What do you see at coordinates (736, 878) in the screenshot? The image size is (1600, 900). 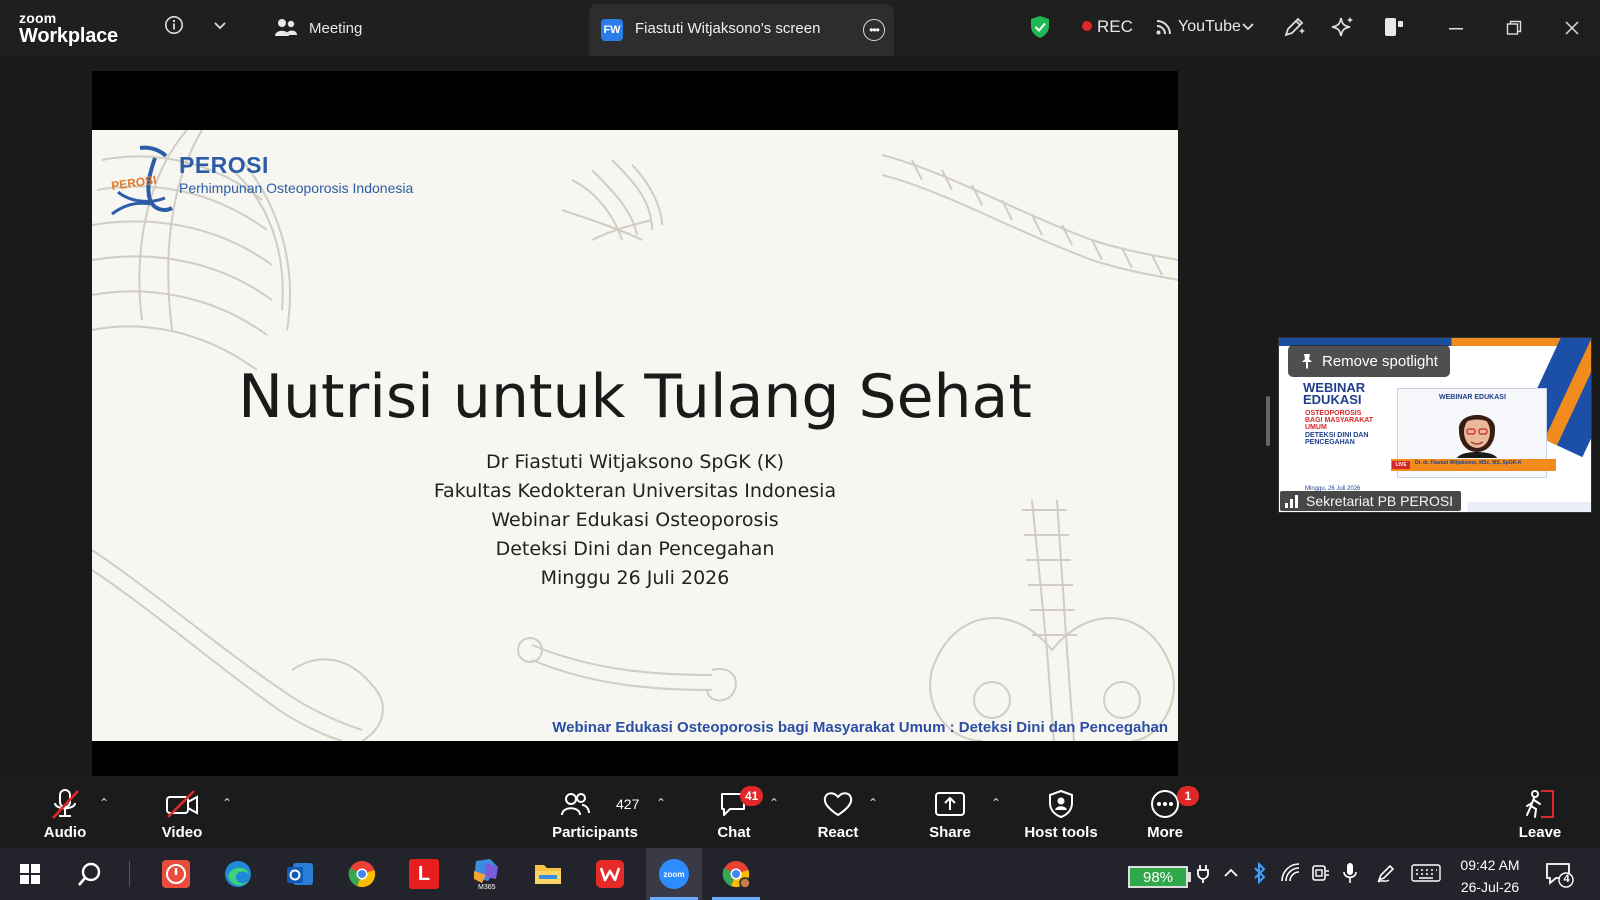 I see `chrome-profile-icon` at bounding box center [736, 878].